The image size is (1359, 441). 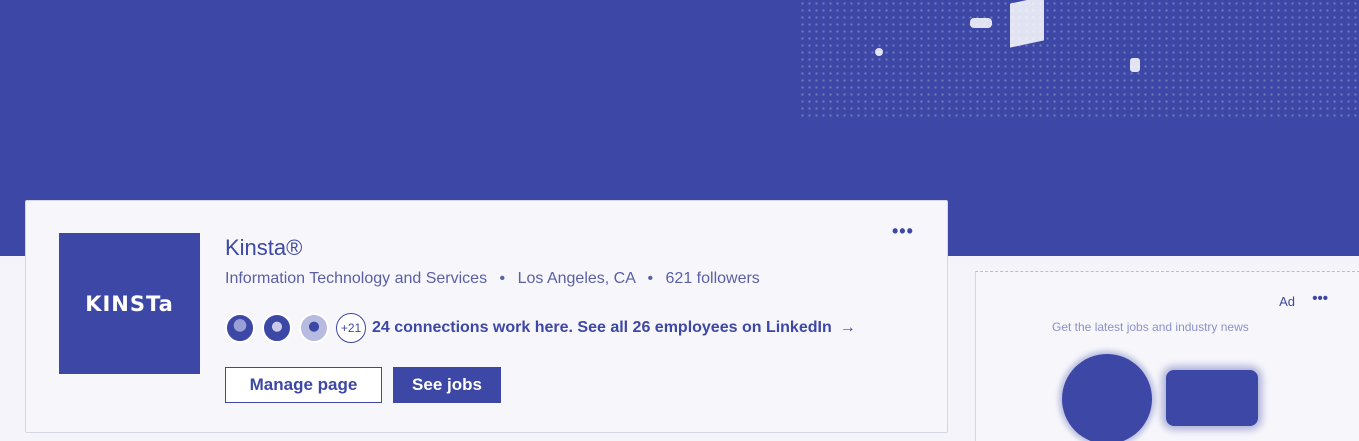 I want to click on company-name: Kinsta®, so click(x=264, y=247).